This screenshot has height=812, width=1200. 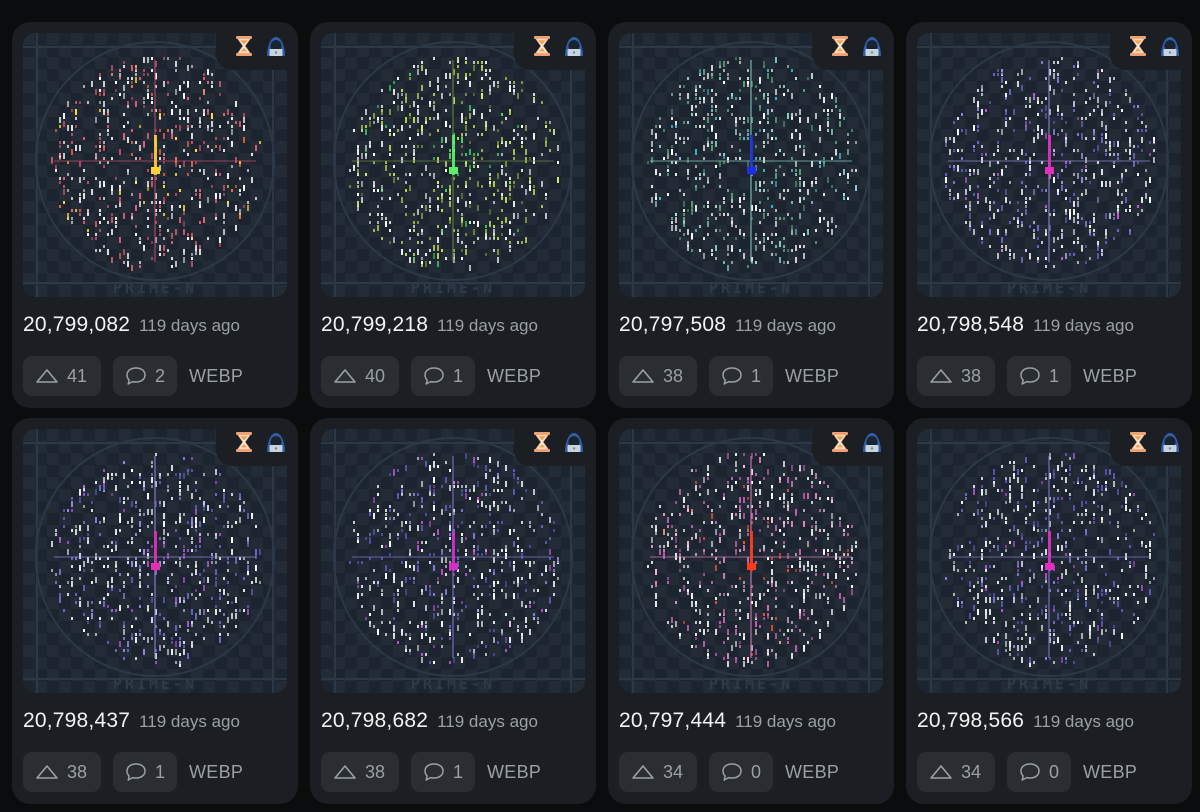 What do you see at coordinates (374, 721) in the screenshot?
I see `inscription-number: 20,798,682` at bounding box center [374, 721].